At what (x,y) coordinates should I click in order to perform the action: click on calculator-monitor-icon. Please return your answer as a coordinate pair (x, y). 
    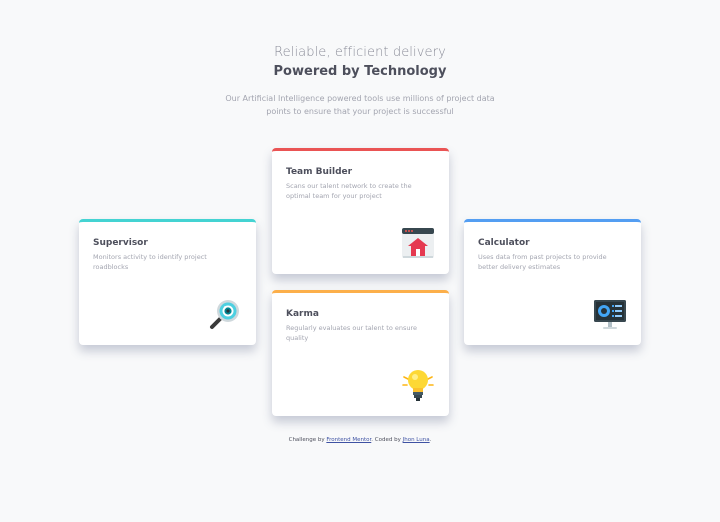
    Looking at the image, I should click on (610, 314).